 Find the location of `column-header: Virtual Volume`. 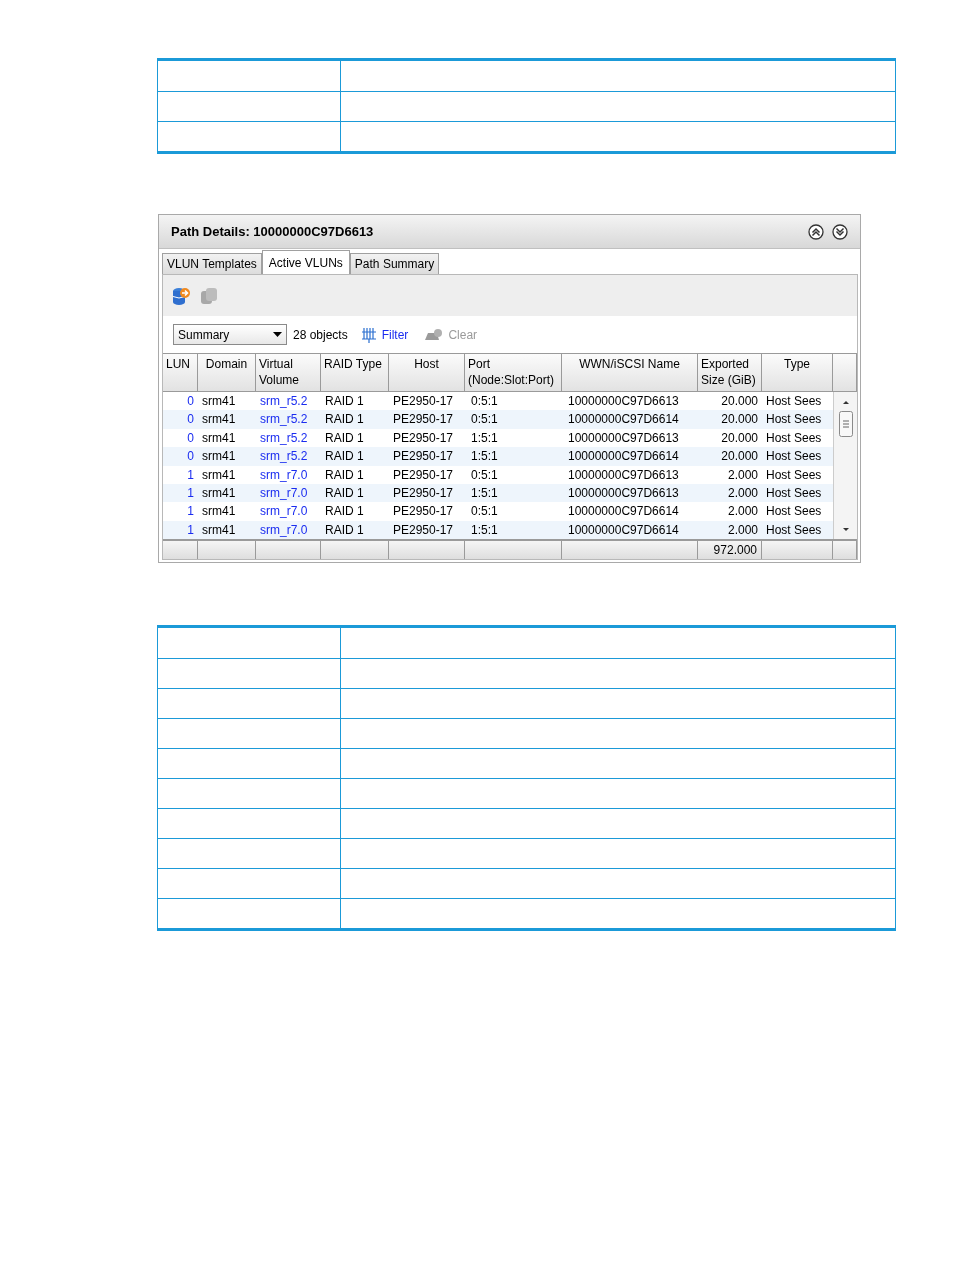

column-header: Virtual Volume is located at coordinates (288, 373).